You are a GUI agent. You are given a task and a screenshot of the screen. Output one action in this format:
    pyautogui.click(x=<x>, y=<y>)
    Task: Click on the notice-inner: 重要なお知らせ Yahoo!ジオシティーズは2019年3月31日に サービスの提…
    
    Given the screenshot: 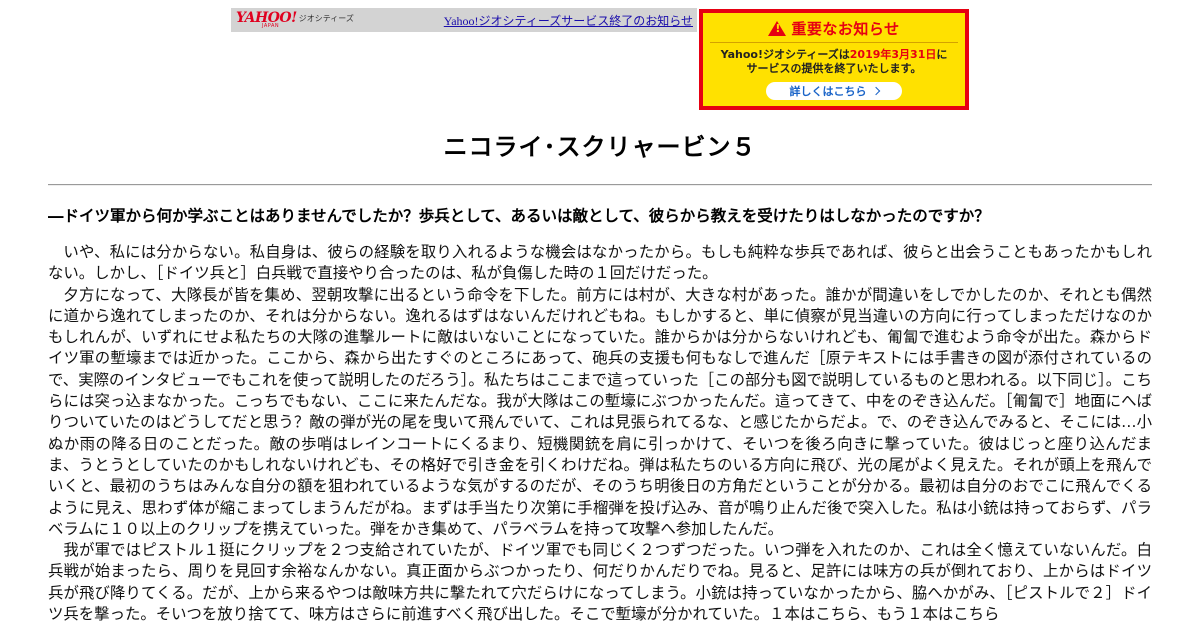 What is the action you would take?
    pyautogui.click(x=834, y=59)
    